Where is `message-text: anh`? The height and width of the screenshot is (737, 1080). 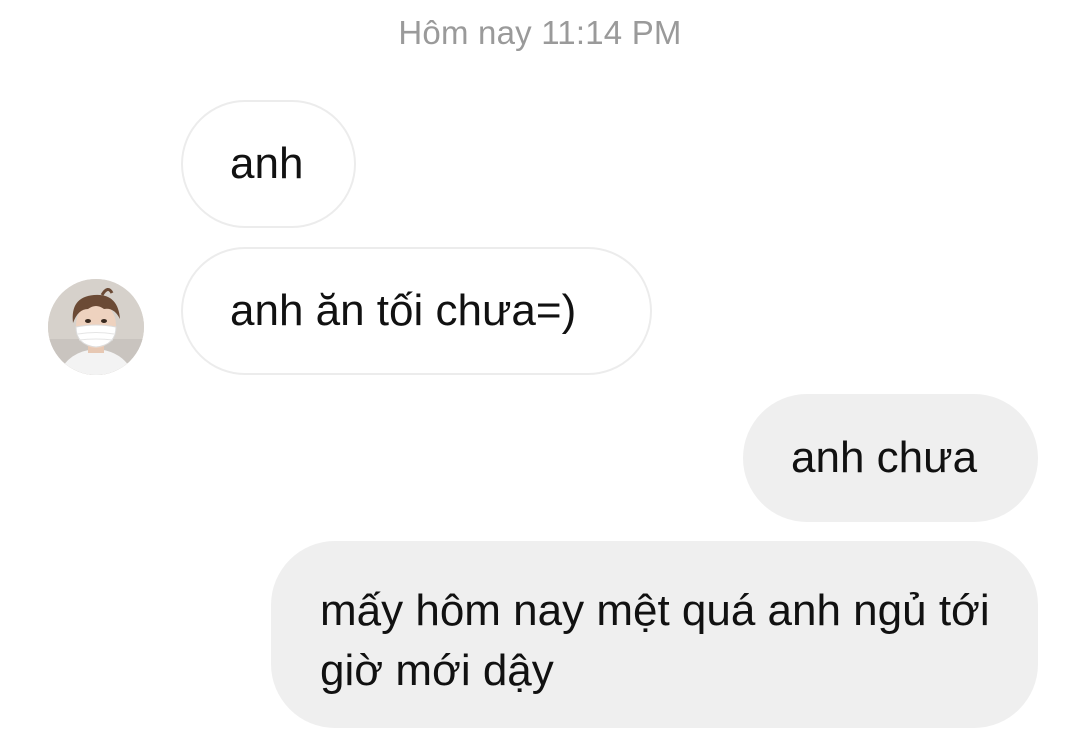
message-text: anh is located at coordinates (267, 163).